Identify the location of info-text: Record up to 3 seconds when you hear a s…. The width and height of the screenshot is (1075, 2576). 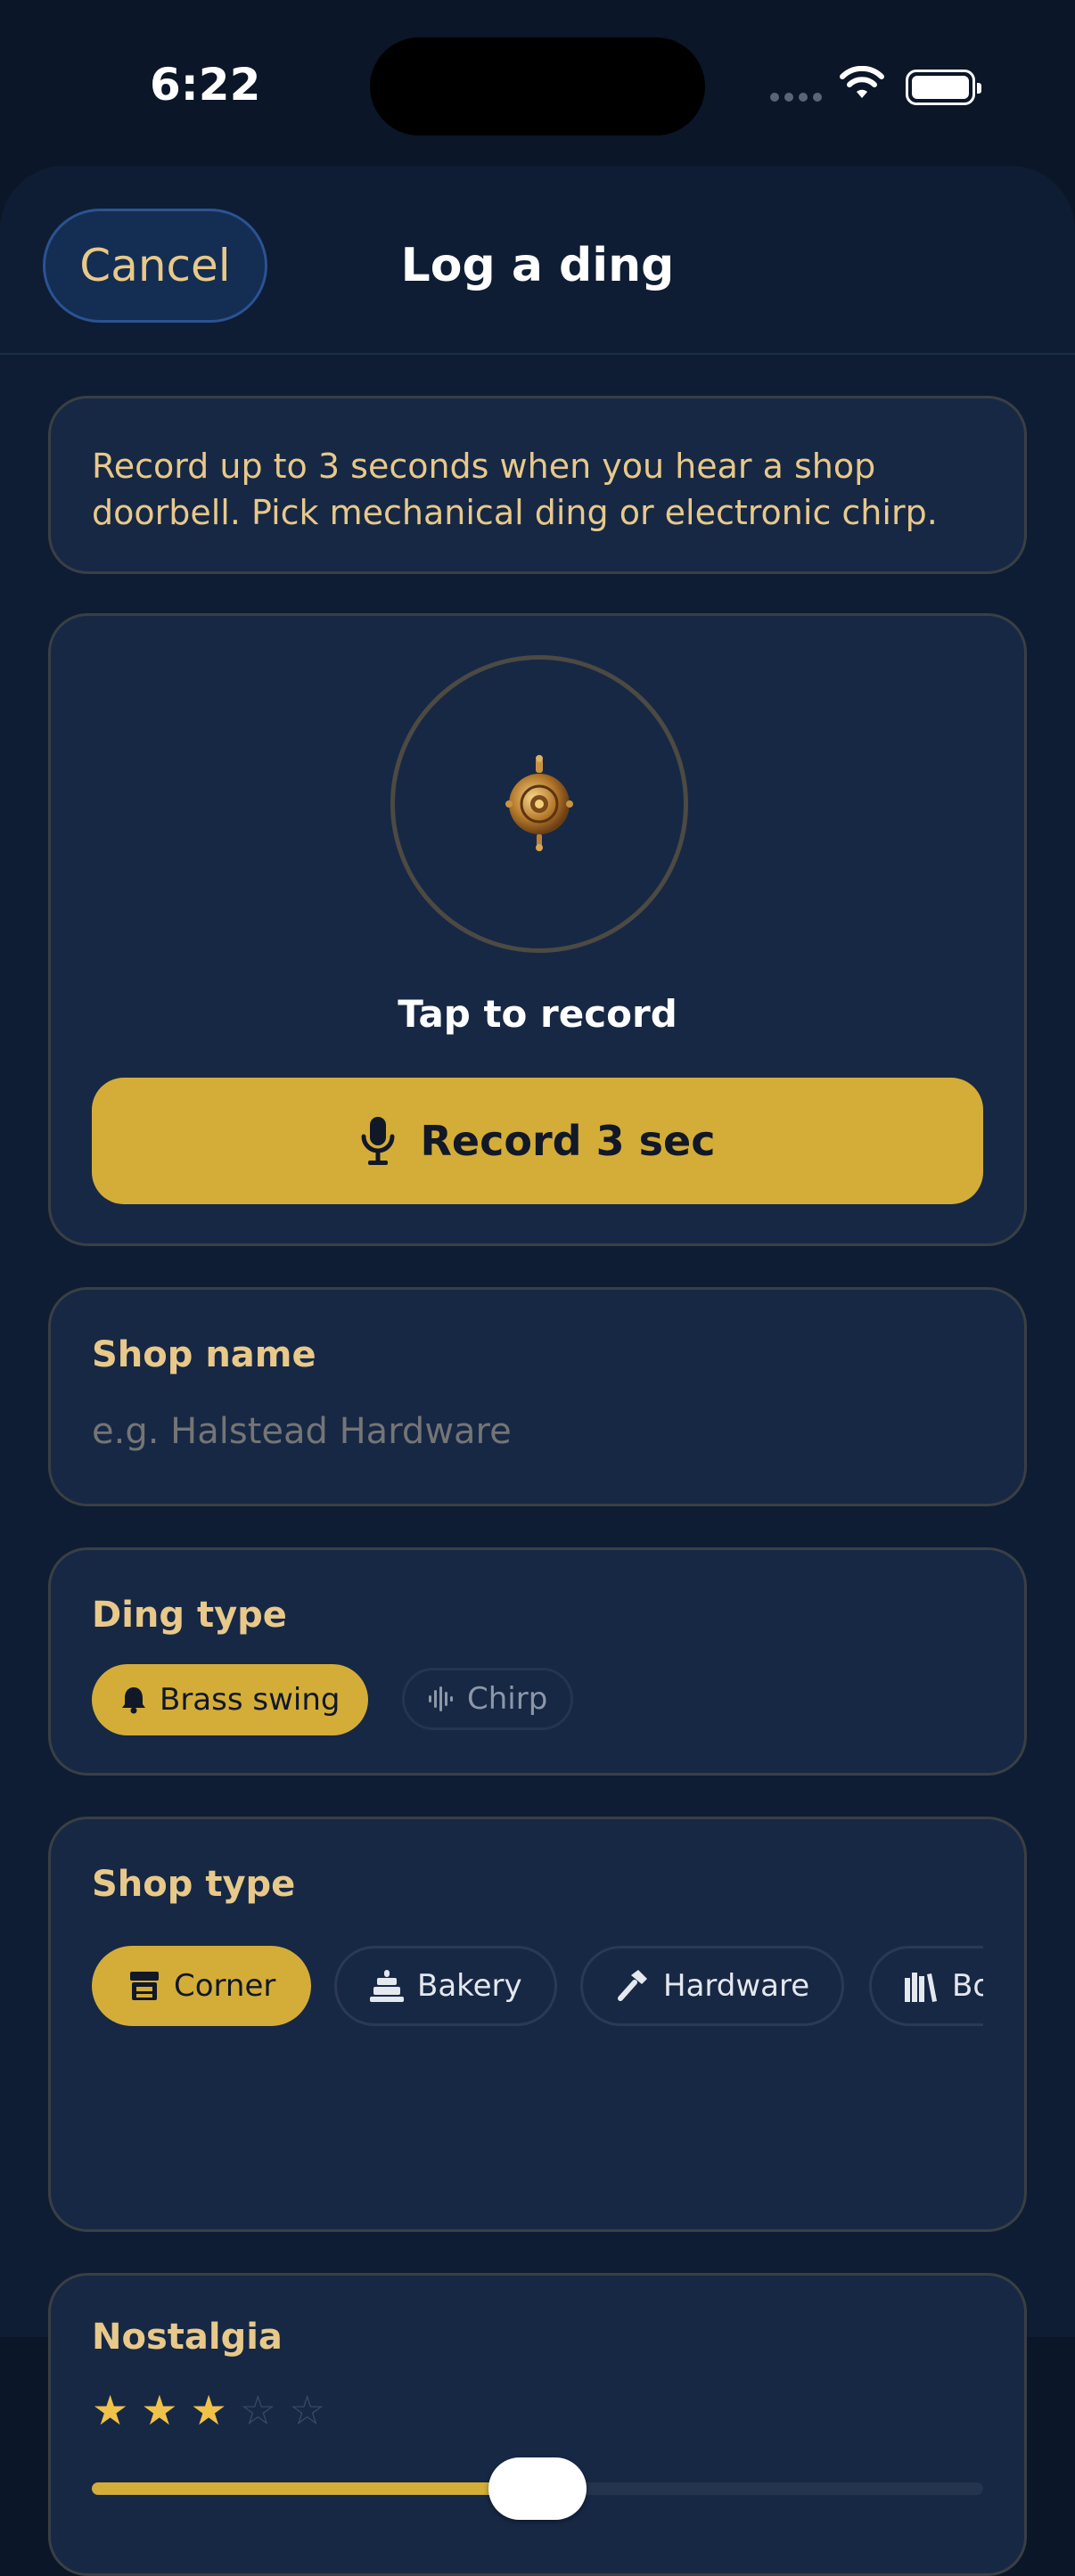
(515, 490).